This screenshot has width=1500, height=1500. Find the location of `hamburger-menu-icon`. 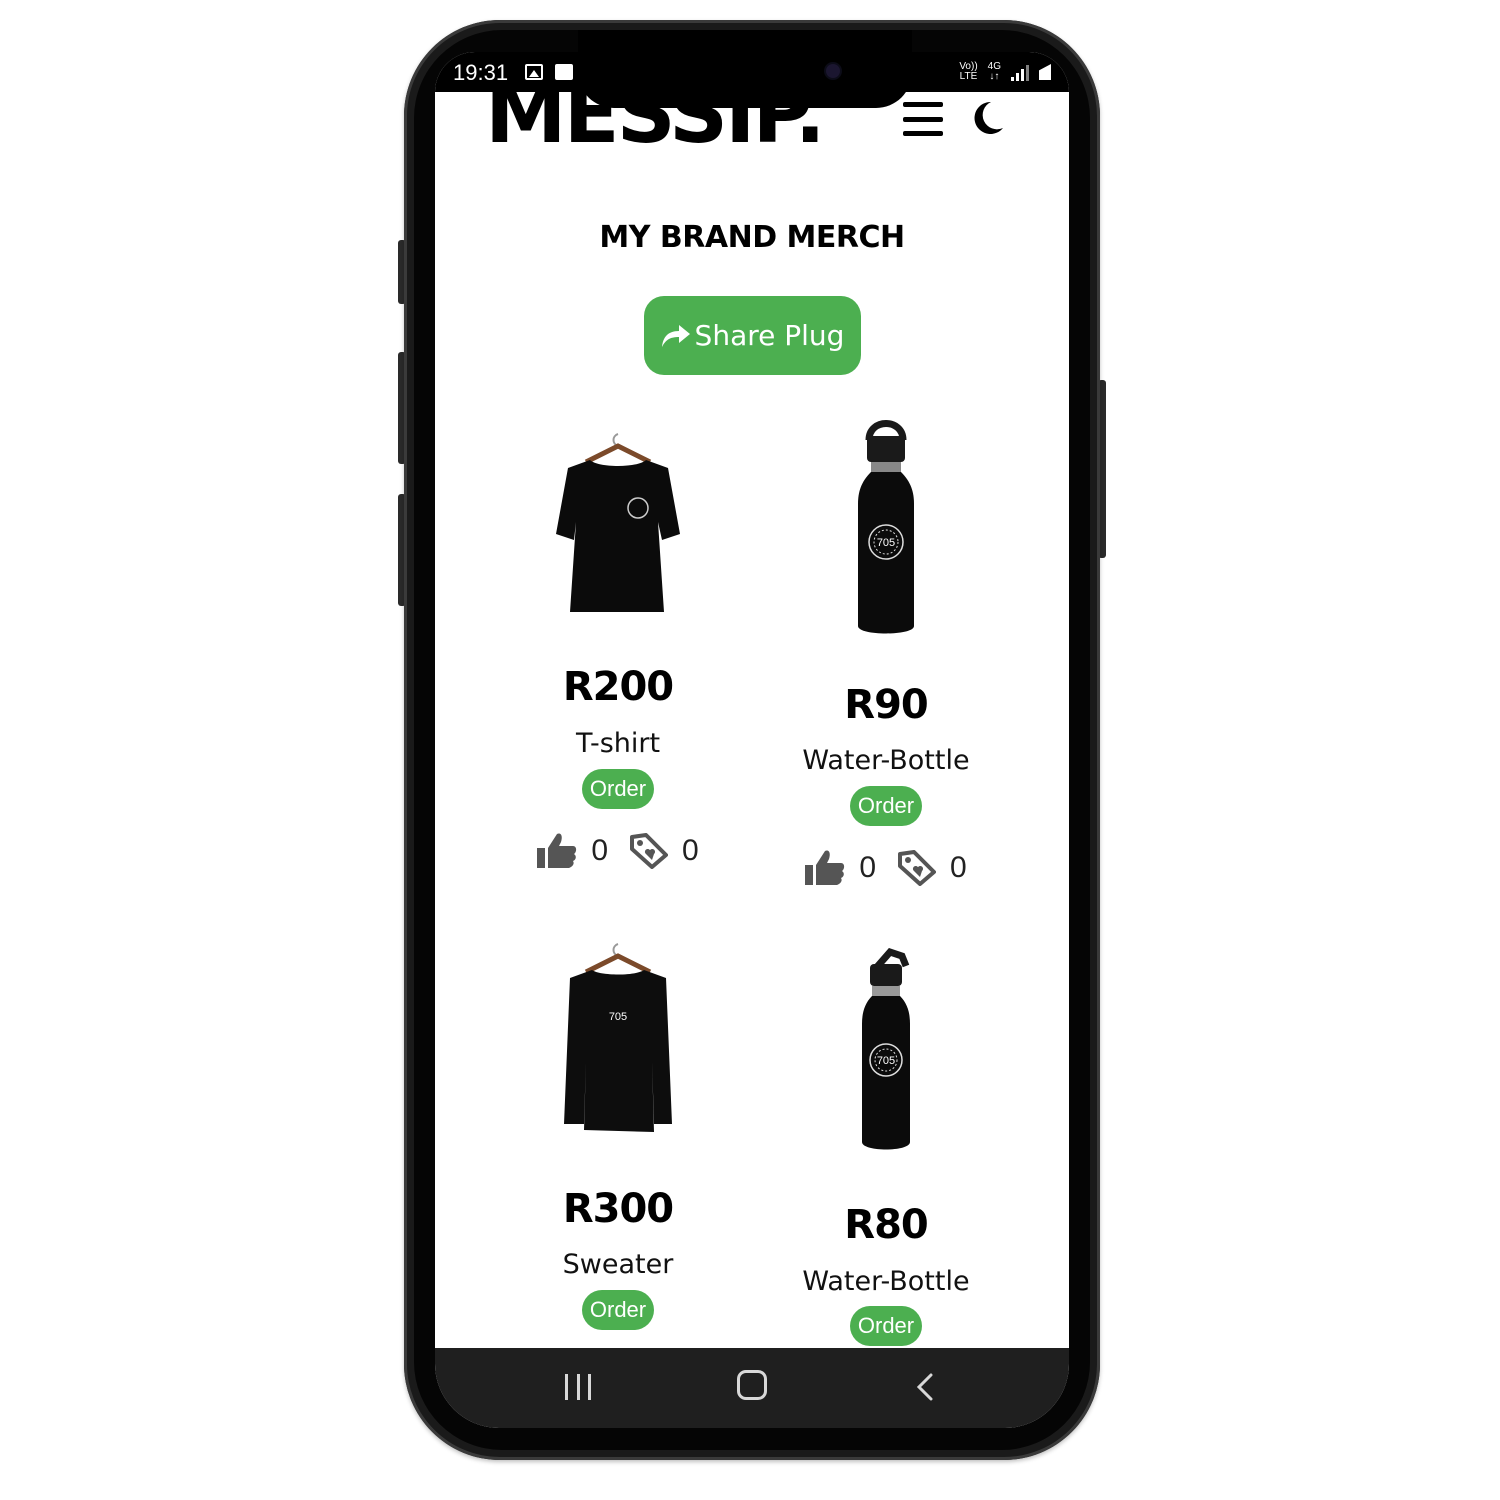

hamburger-menu-icon is located at coordinates (923, 119).